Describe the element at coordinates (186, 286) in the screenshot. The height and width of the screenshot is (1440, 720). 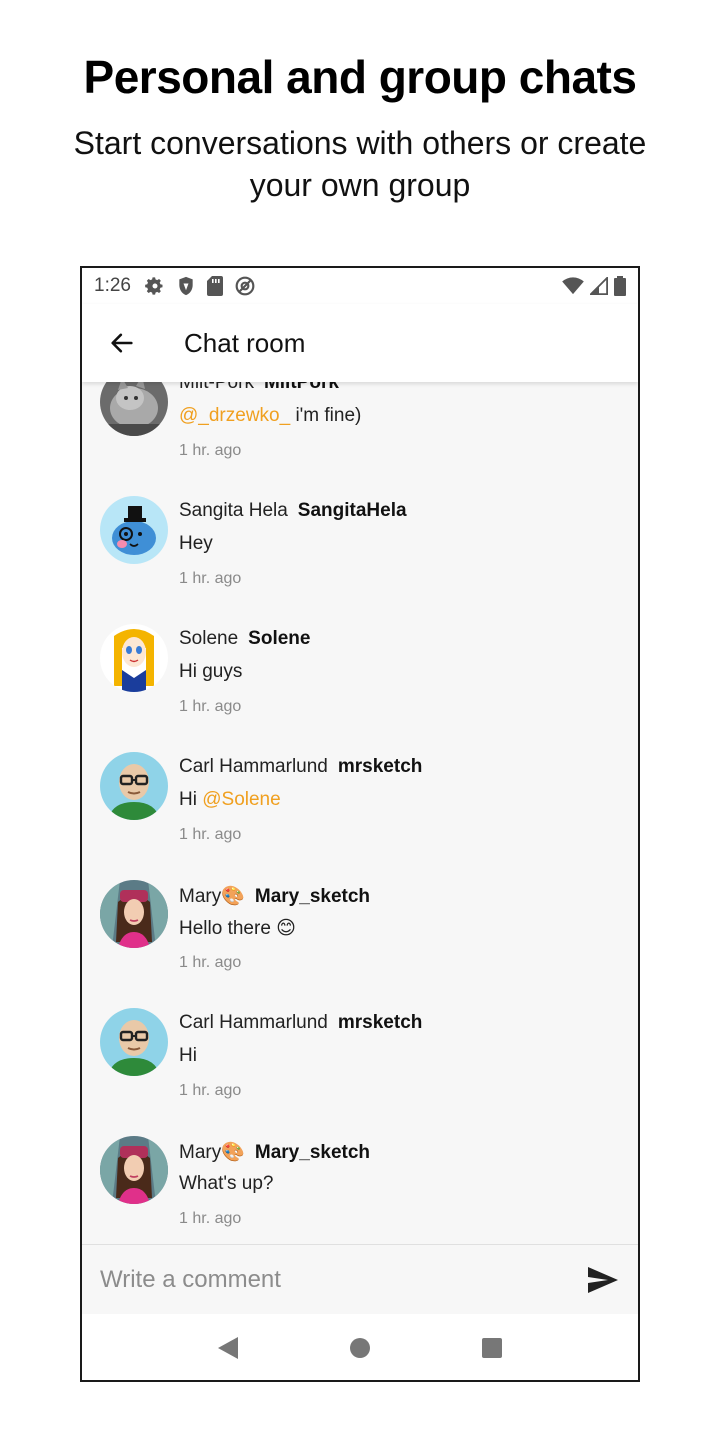
I see `shield-icon` at that location.